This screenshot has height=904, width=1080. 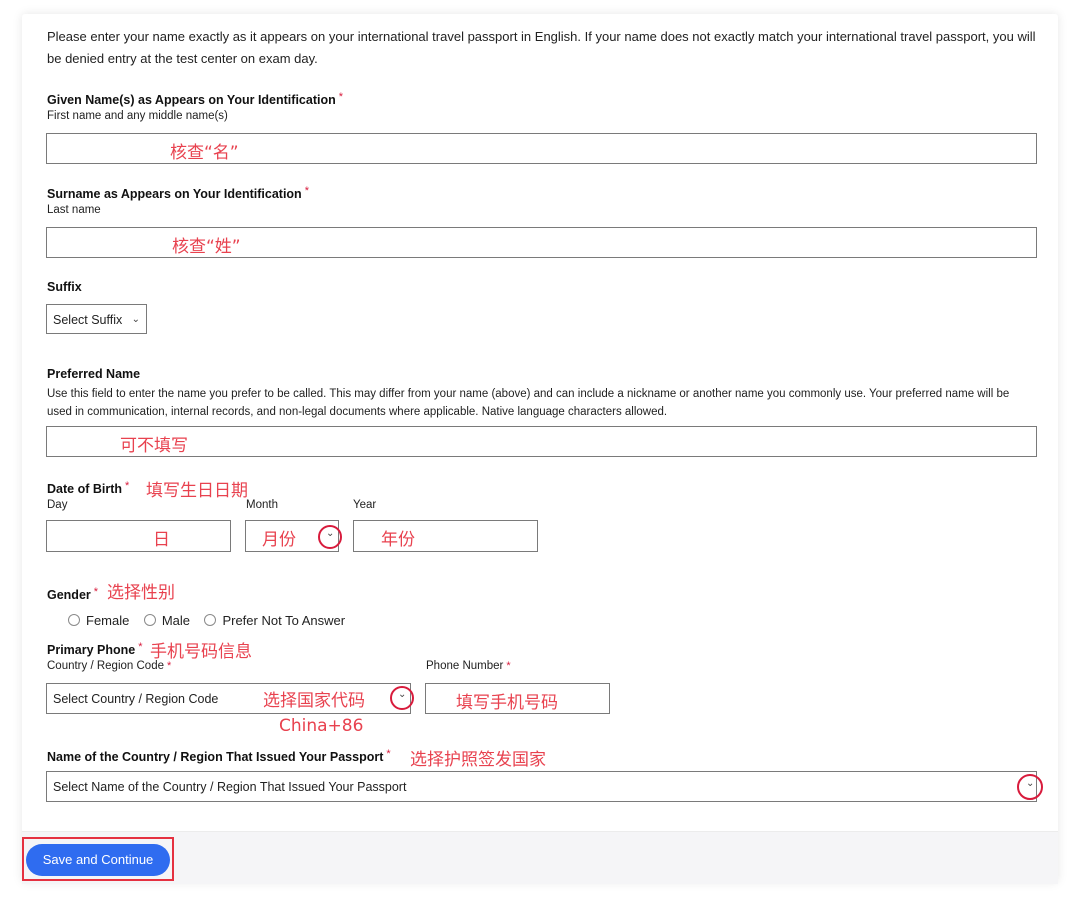 I want to click on dob-label-row: Date of Birth *, so click(x=88, y=489).